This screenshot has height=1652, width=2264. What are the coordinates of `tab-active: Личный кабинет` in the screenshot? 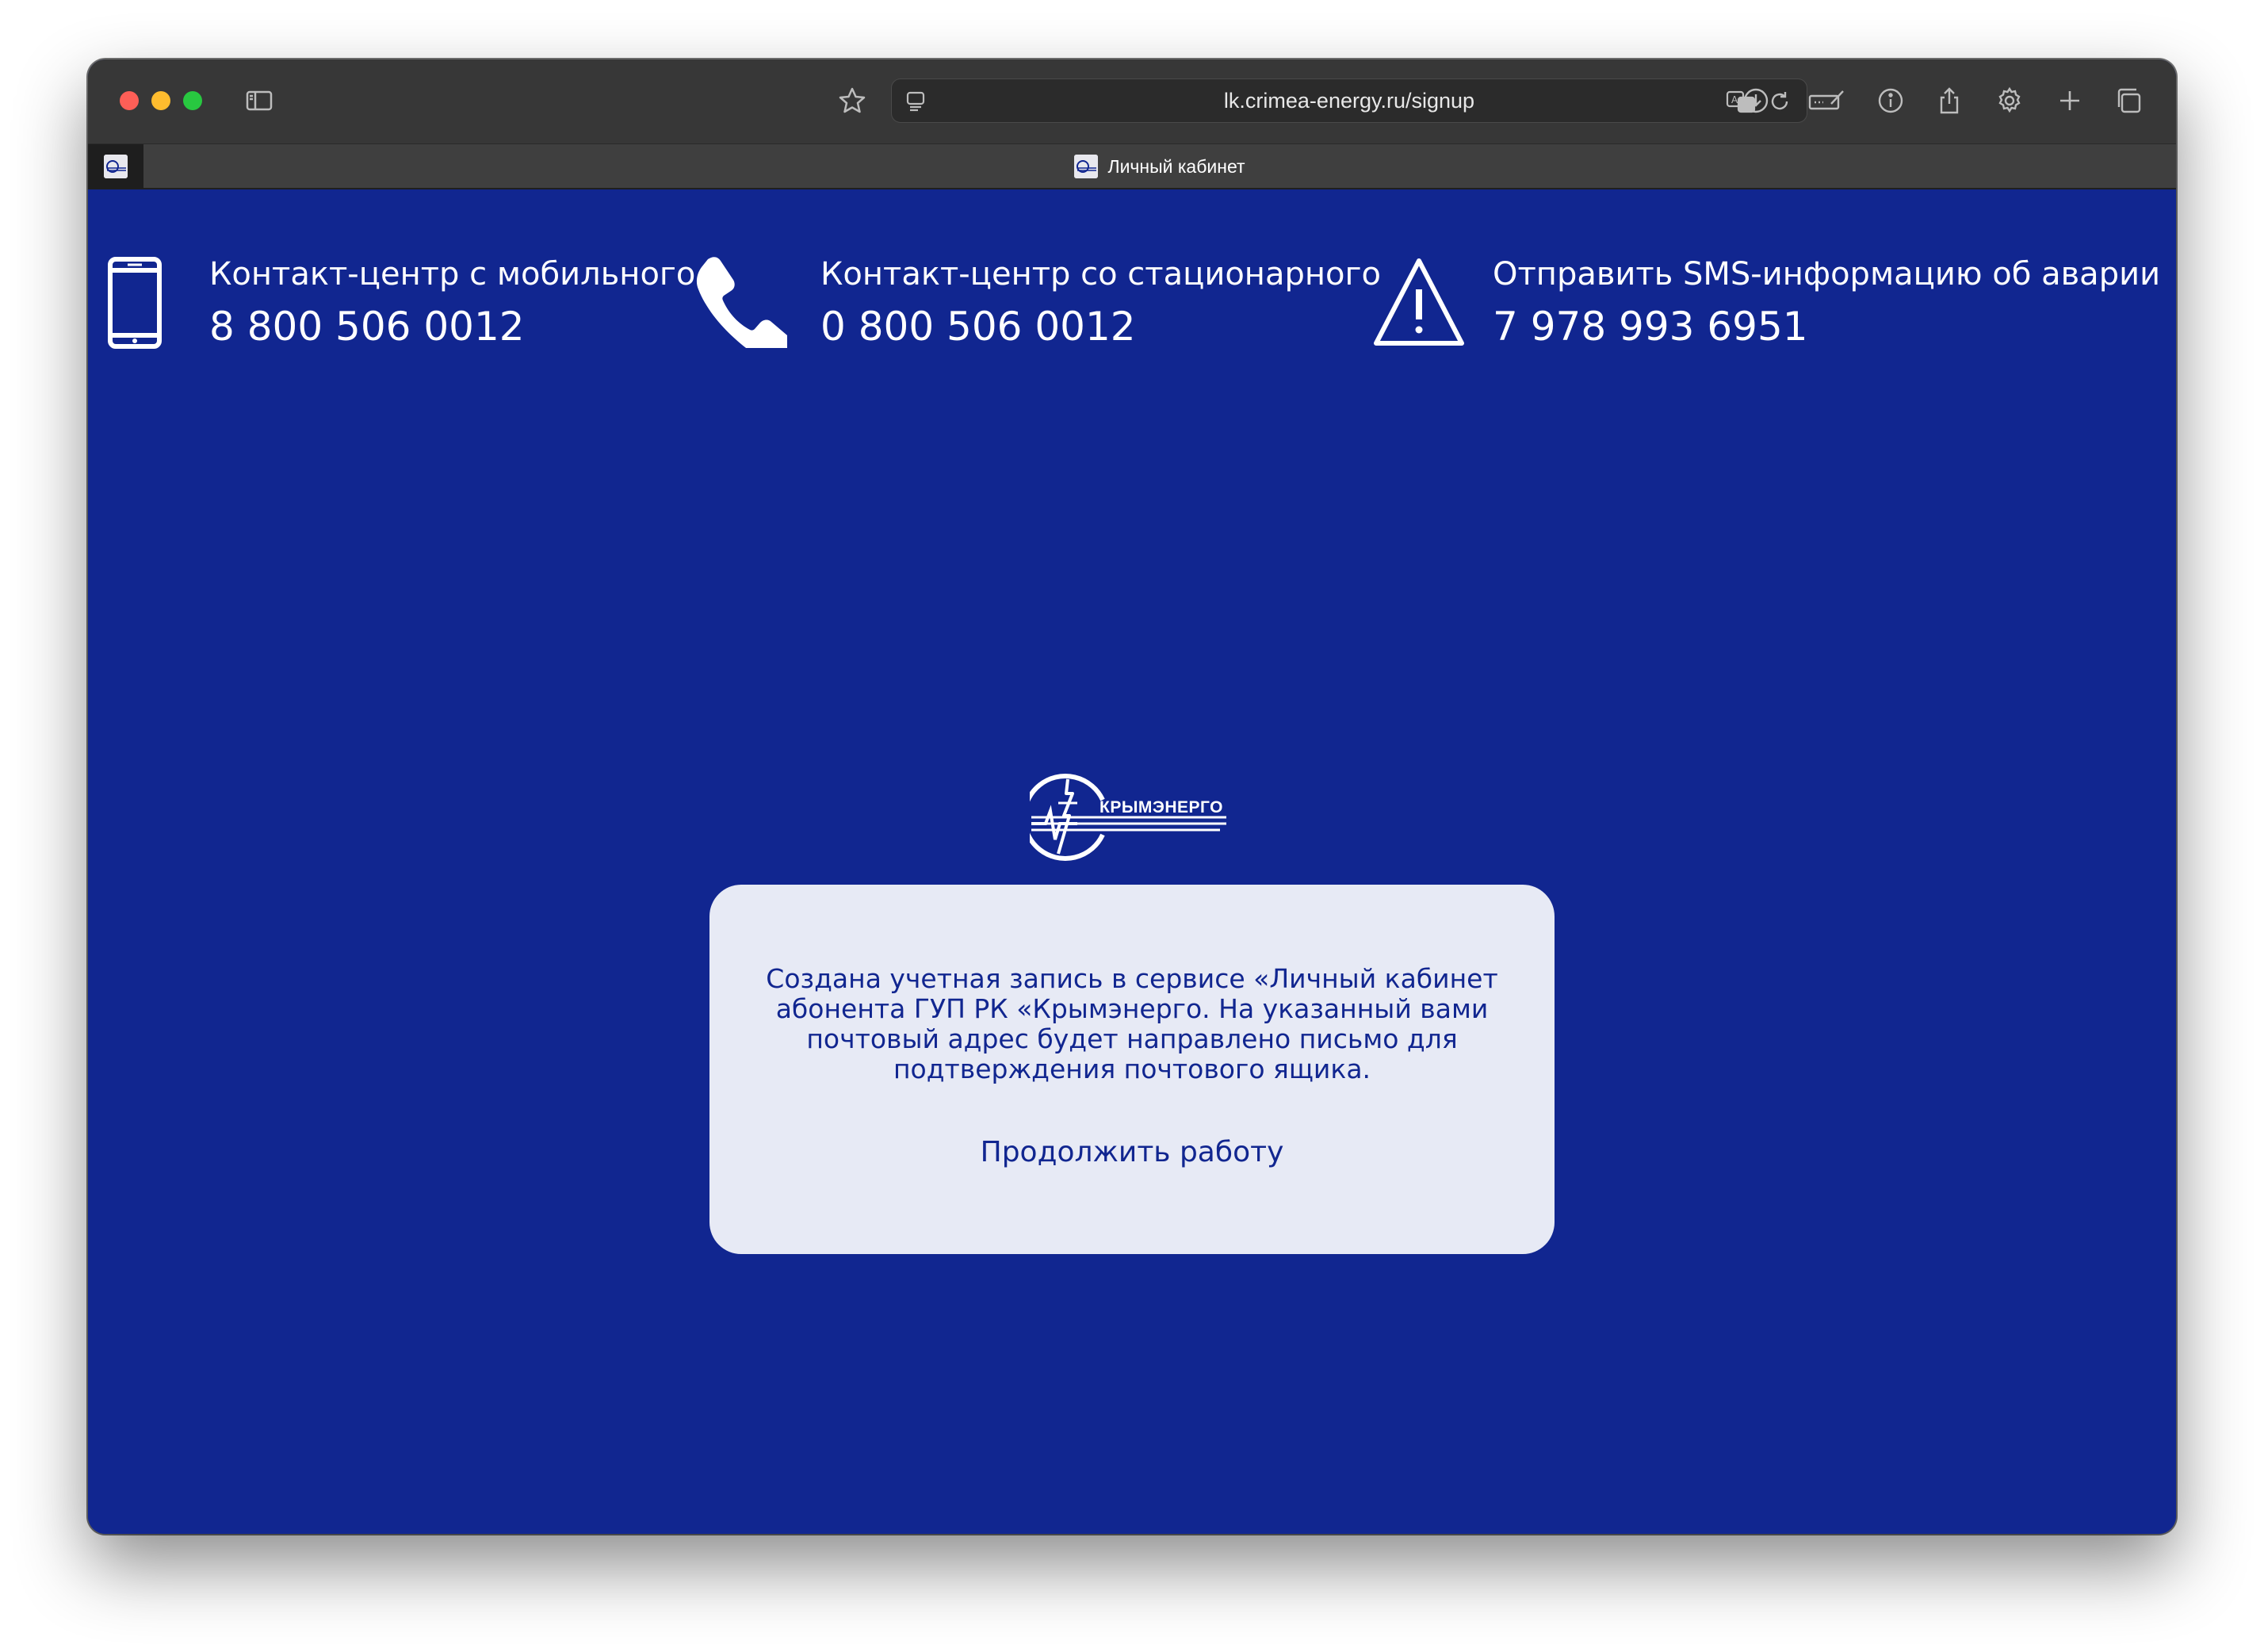 It's located at (1159, 166).